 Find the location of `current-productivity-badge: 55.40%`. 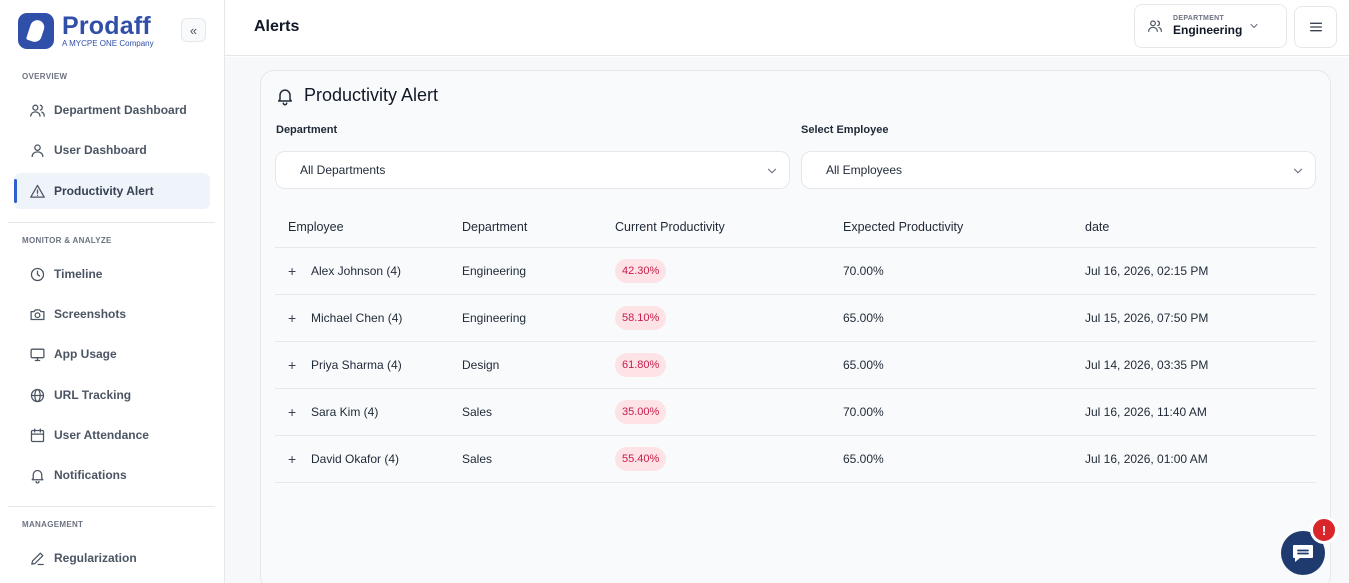

current-productivity-badge: 55.40% is located at coordinates (641, 459).